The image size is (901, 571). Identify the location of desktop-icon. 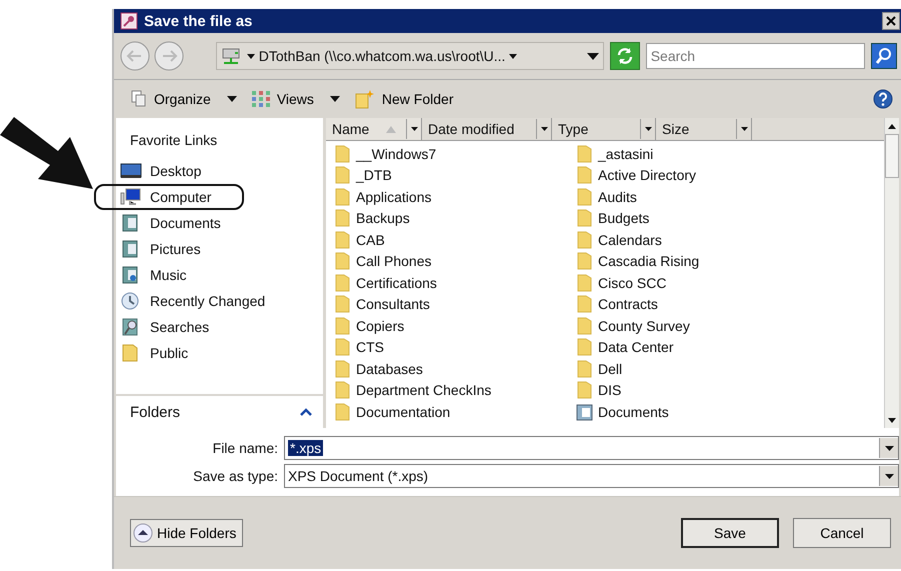
(131, 171).